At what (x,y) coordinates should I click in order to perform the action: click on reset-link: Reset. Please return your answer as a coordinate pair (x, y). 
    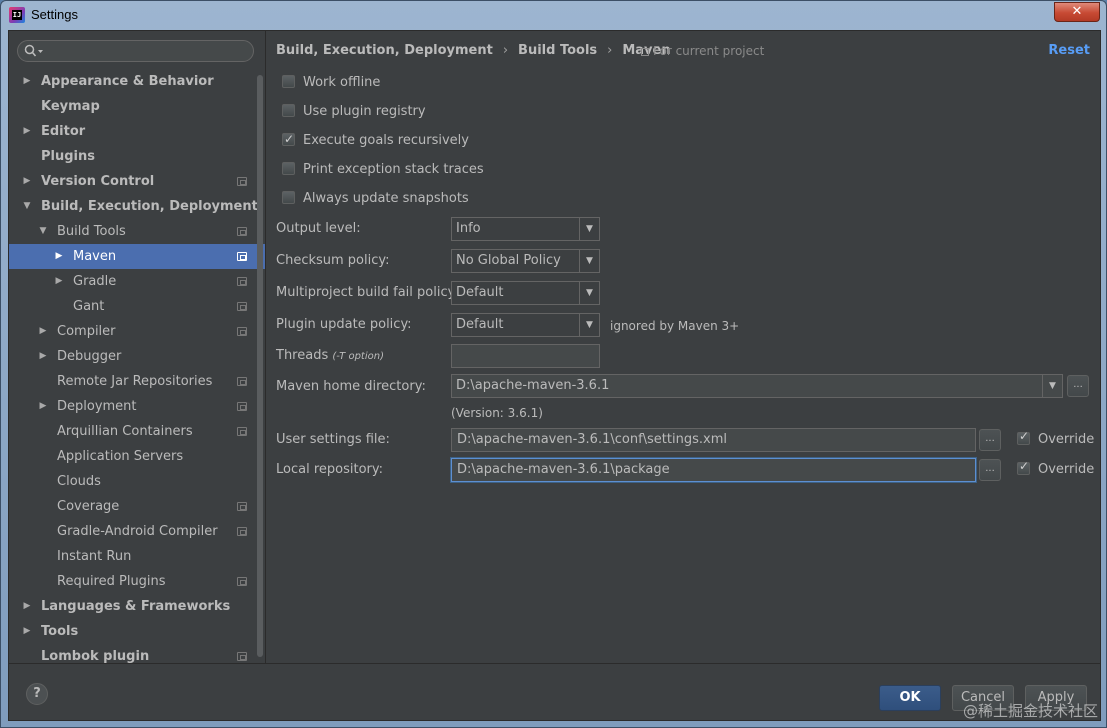
    Looking at the image, I should click on (1069, 50).